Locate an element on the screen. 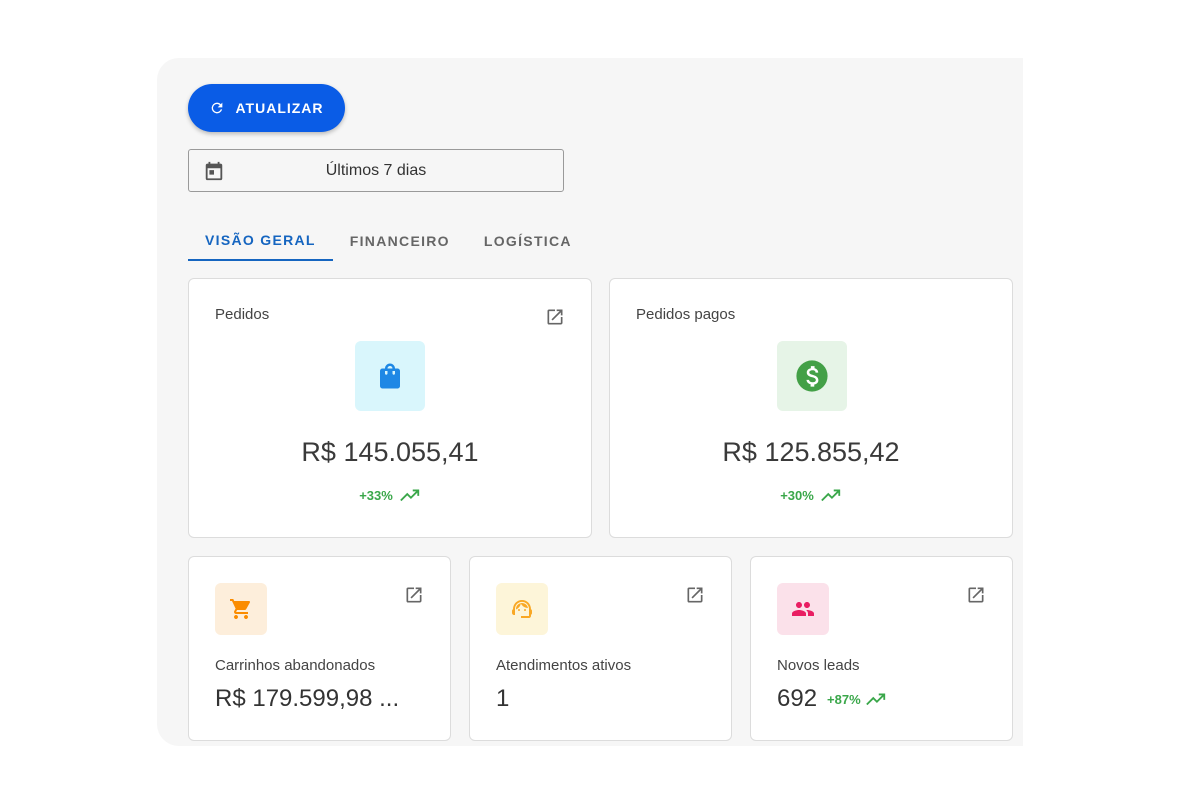 The width and height of the screenshot is (1200, 800). shopping-bag-icon is located at coordinates (390, 376).